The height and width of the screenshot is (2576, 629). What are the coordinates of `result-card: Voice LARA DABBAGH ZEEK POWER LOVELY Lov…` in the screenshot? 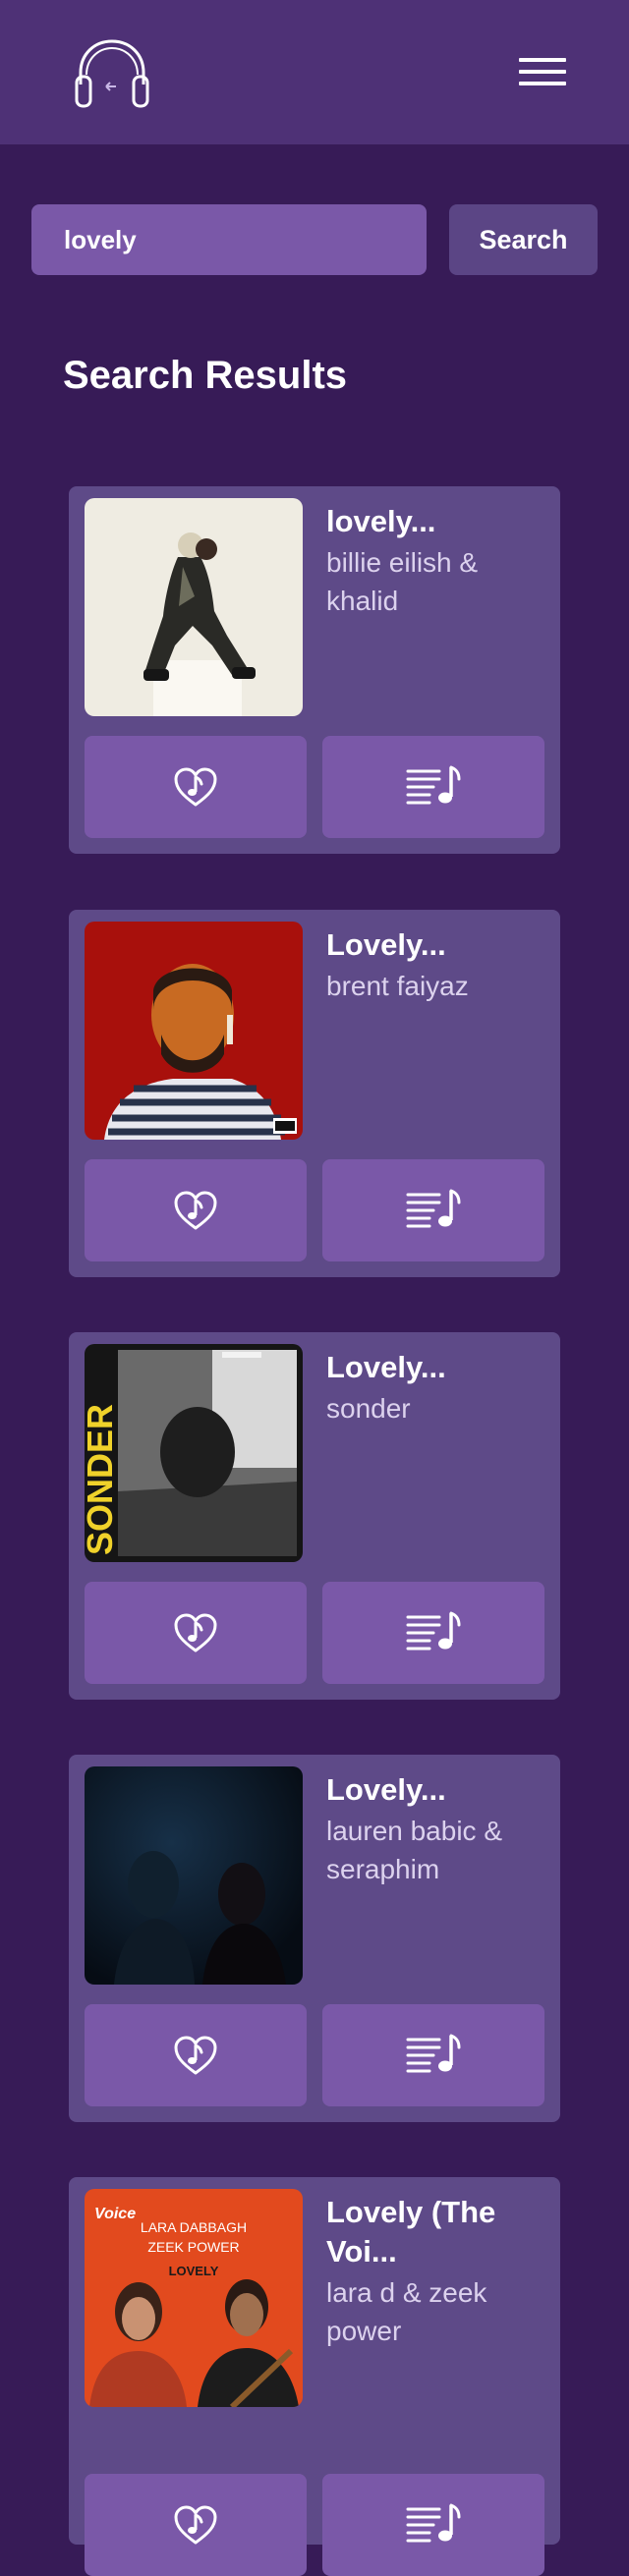 It's located at (314, 2376).